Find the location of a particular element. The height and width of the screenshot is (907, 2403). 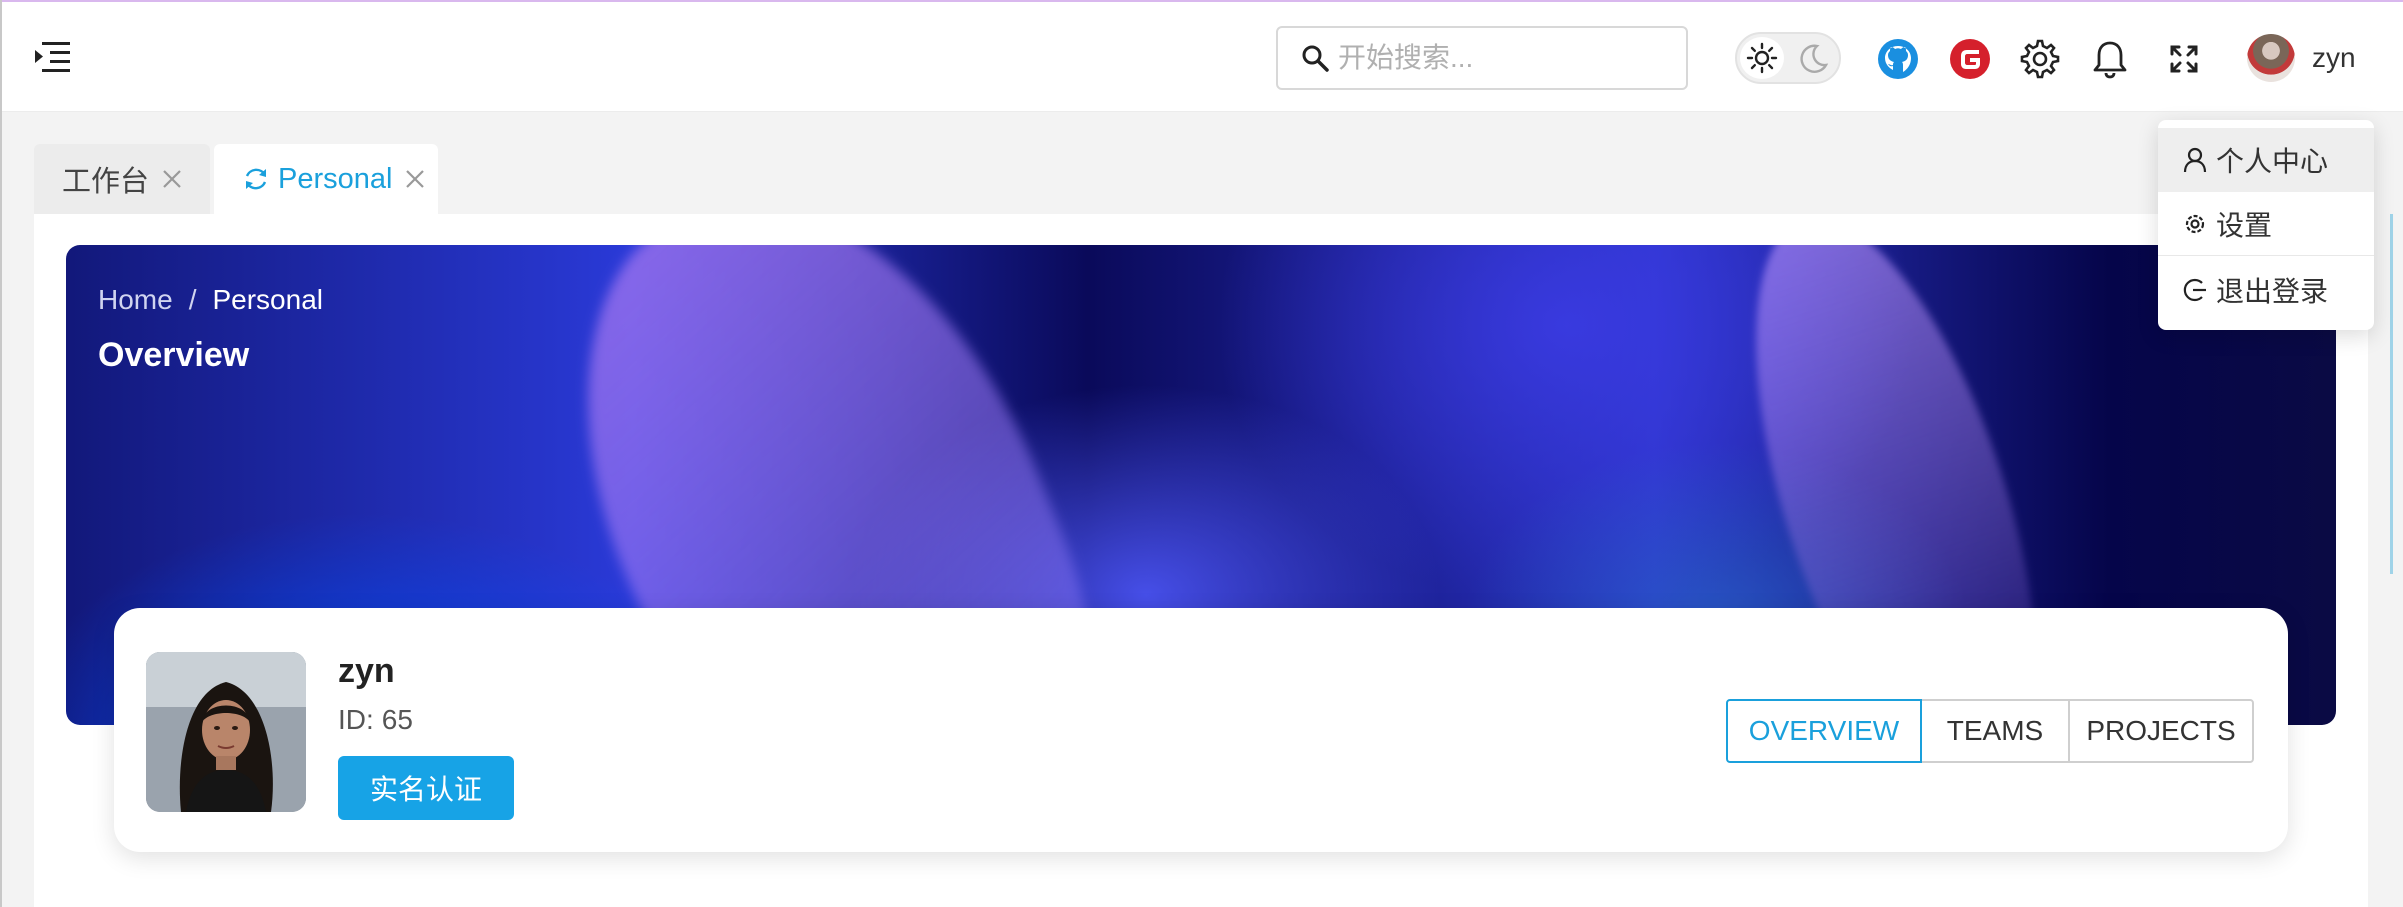

fullscreen-icon is located at coordinates (2184, 59).